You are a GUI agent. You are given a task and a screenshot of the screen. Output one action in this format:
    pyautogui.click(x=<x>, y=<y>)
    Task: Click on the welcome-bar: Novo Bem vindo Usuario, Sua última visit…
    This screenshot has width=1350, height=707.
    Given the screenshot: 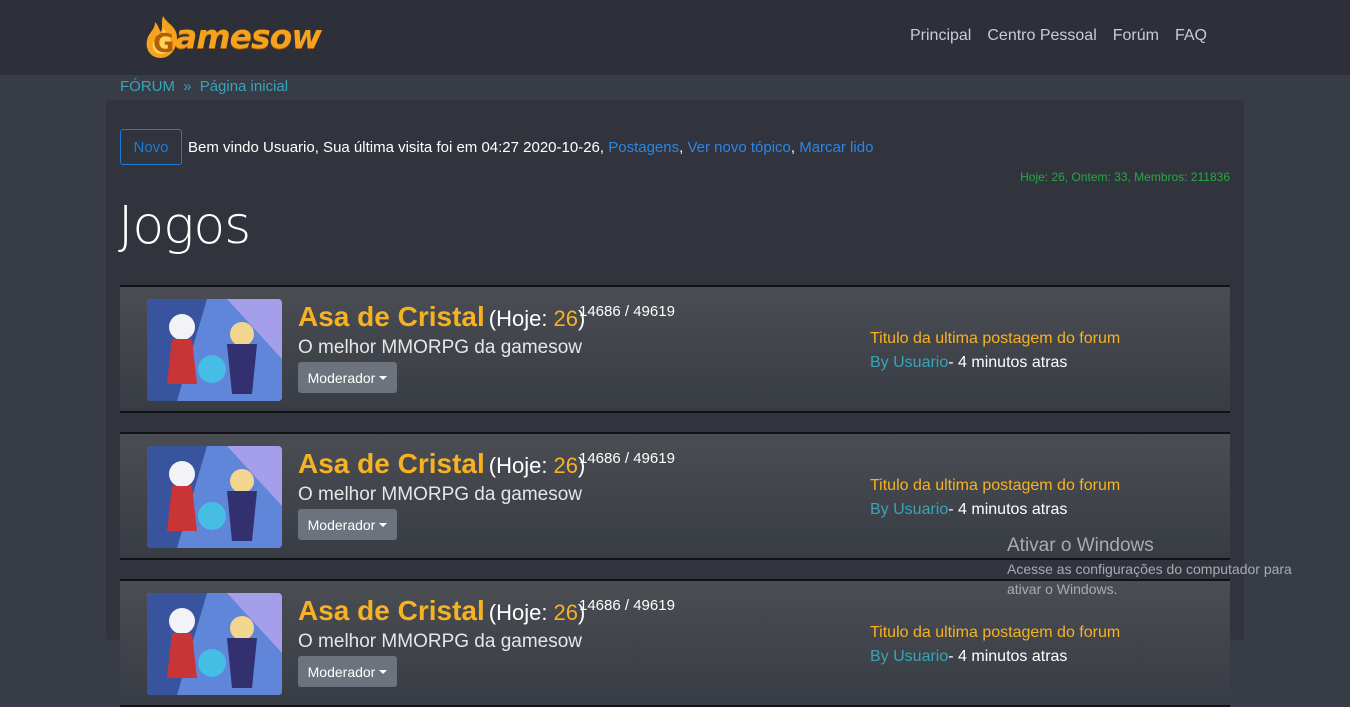 What is the action you would take?
    pyautogui.click(x=496, y=147)
    